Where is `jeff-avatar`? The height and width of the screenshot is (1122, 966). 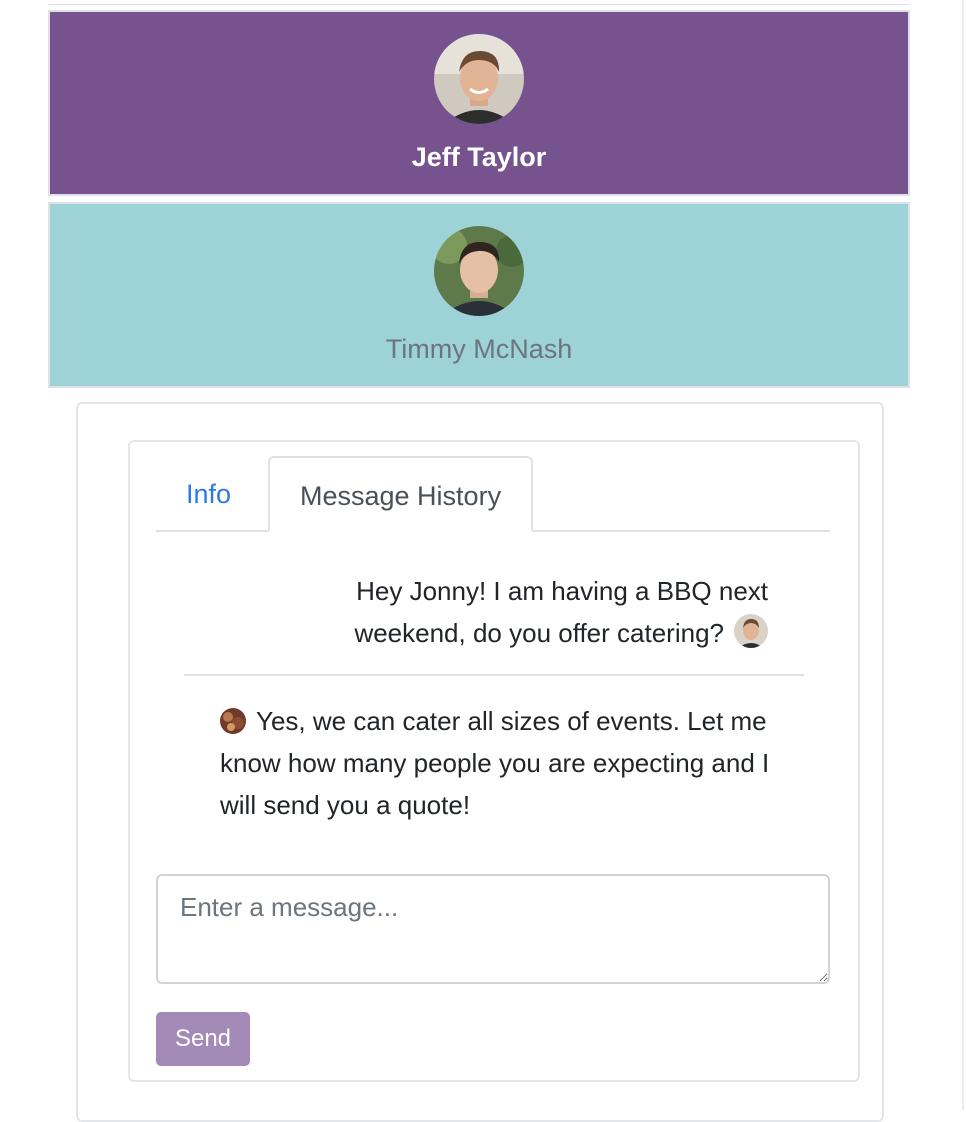 jeff-avatar is located at coordinates (479, 79).